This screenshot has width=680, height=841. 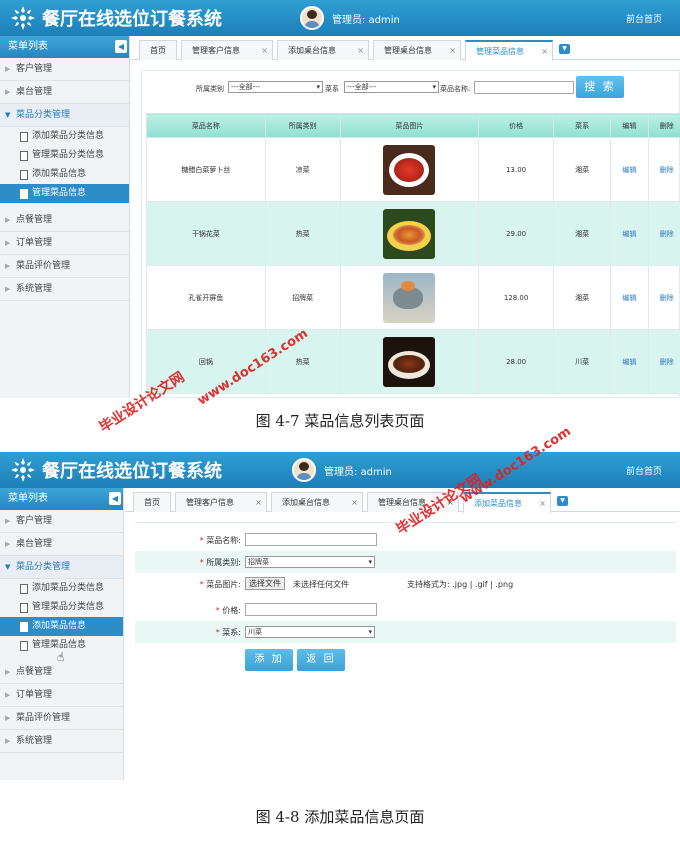 What do you see at coordinates (332, 89) in the screenshot?
I see `cuisine-label: 菜系` at bounding box center [332, 89].